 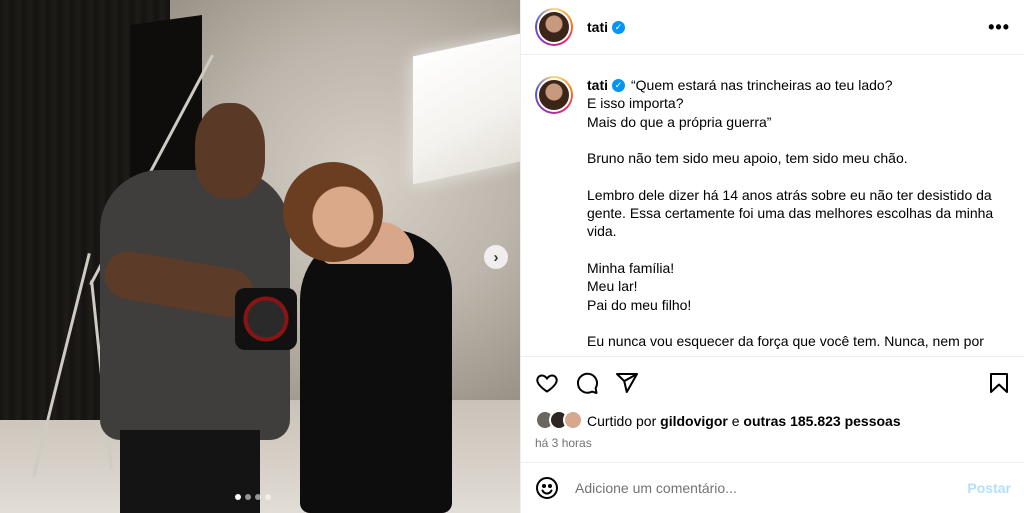 What do you see at coordinates (635, 103) in the screenshot?
I see `caption-line: E isso importa?` at bounding box center [635, 103].